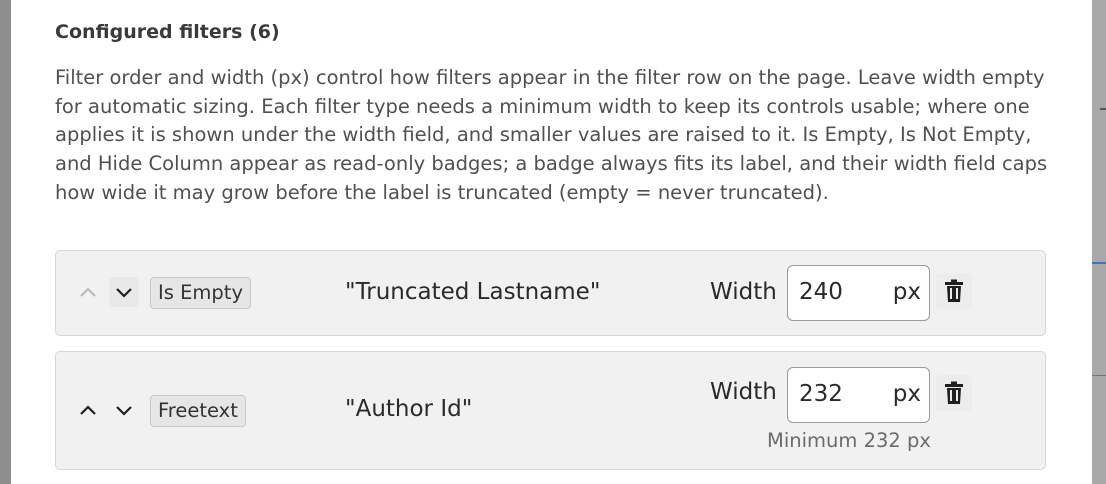 This screenshot has height=484, width=1106. I want to click on section-title: Configured filters (6), so click(167, 32).